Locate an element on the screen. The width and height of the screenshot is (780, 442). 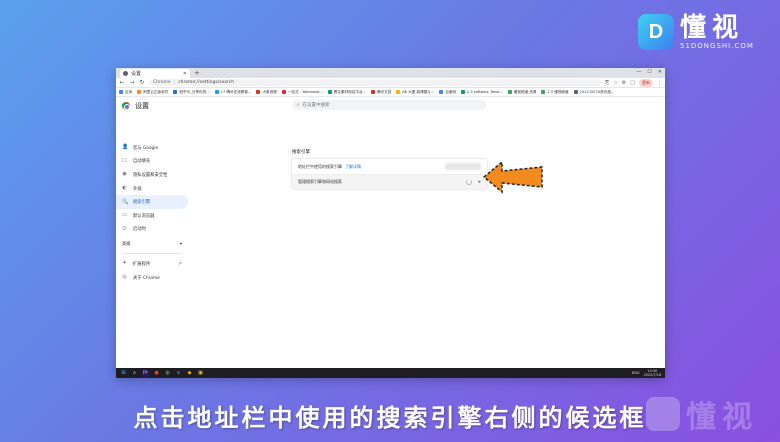
search-icon: ⌕ is located at coordinates (298, 105).